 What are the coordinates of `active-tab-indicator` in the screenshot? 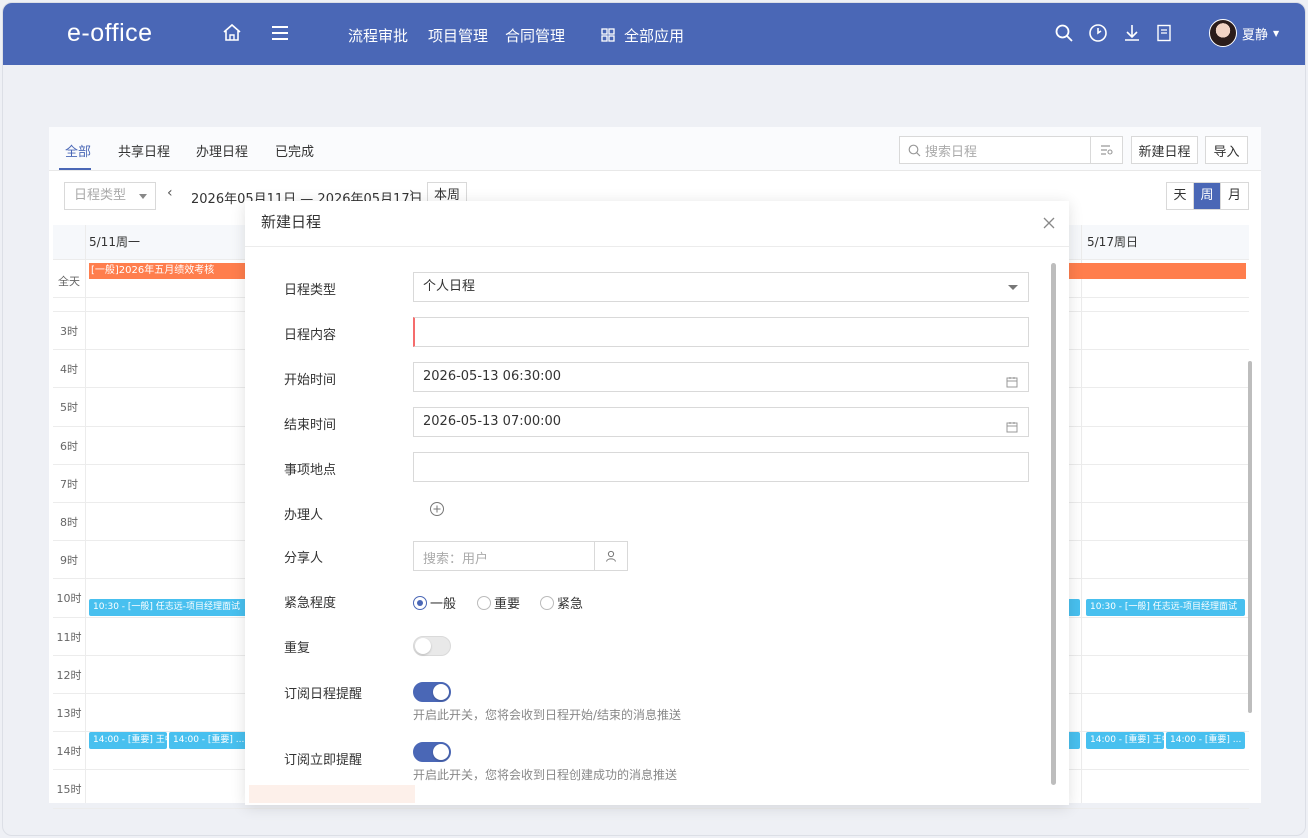 It's located at (75, 169).